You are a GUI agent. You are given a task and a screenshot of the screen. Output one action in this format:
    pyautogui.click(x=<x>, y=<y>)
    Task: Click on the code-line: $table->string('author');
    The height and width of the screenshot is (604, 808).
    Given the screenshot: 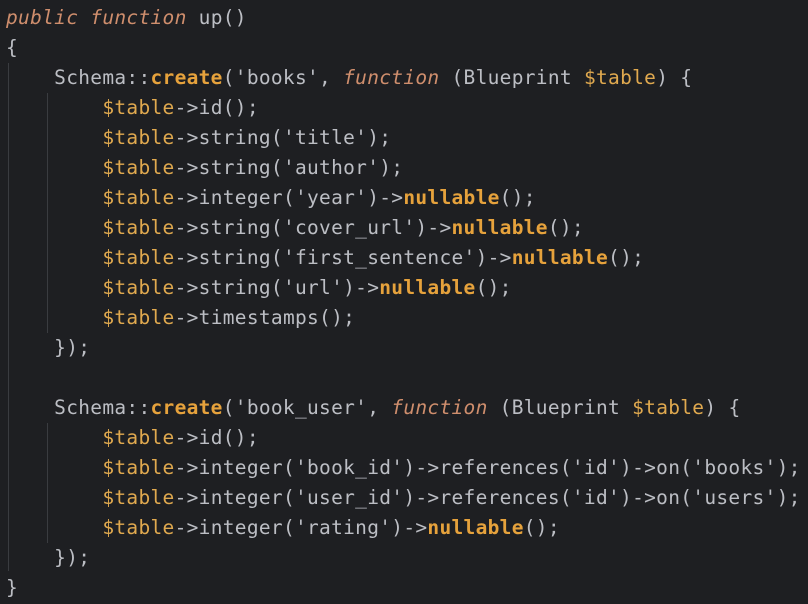 What is the action you would take?
    pyautogui.click(x=403, y=168)
    